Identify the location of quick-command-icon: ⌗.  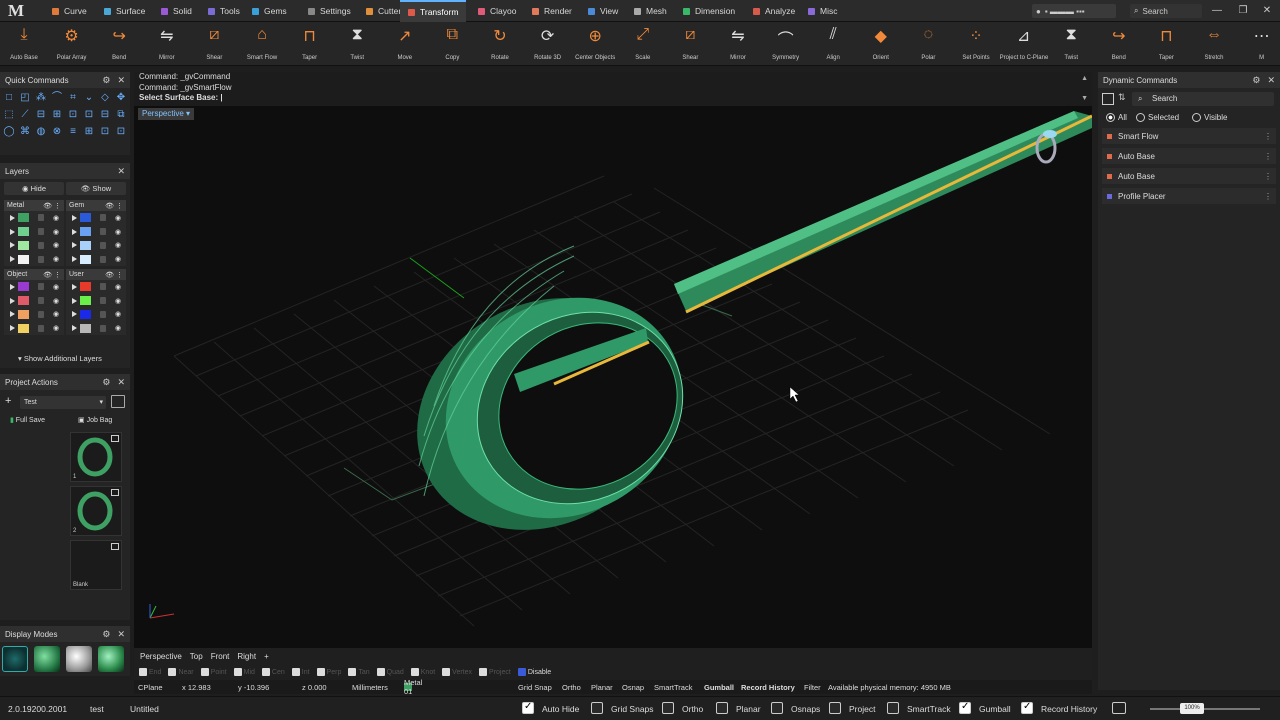
(73, 98).